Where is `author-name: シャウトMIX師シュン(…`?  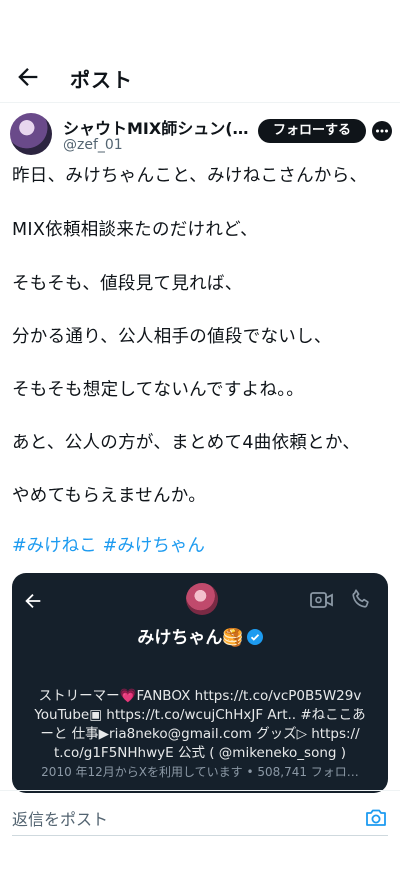 author-name: シャウトMIX師シュン(… is located at coordinates (156, 127).